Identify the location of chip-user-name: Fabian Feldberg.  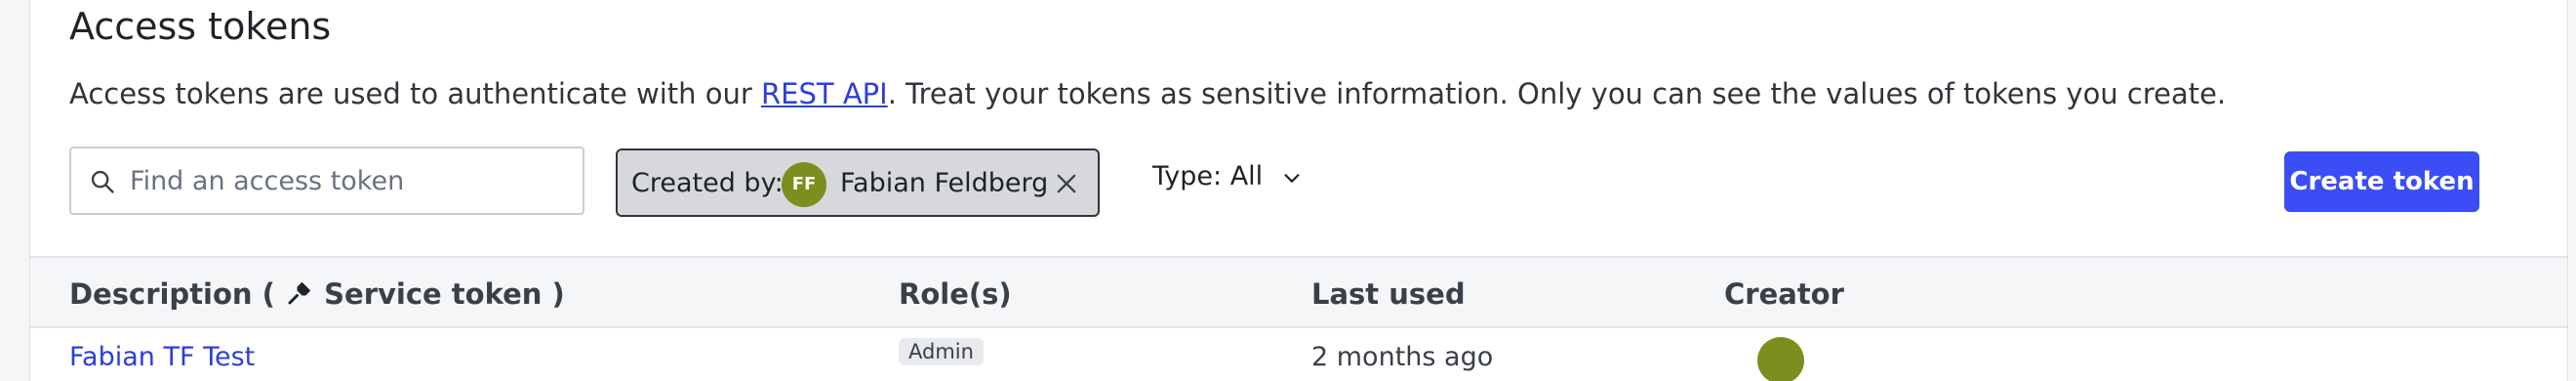
(944, 183).